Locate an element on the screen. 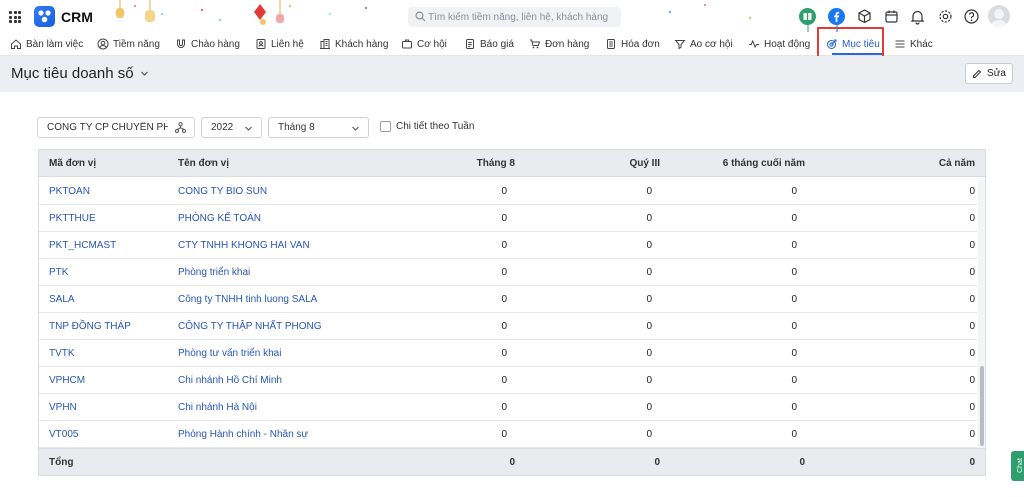 This screenshot has width=1024, height=497. unit-name-link: CTY TNHH KHONG HAI VAN is located at coordinates (244, 245).